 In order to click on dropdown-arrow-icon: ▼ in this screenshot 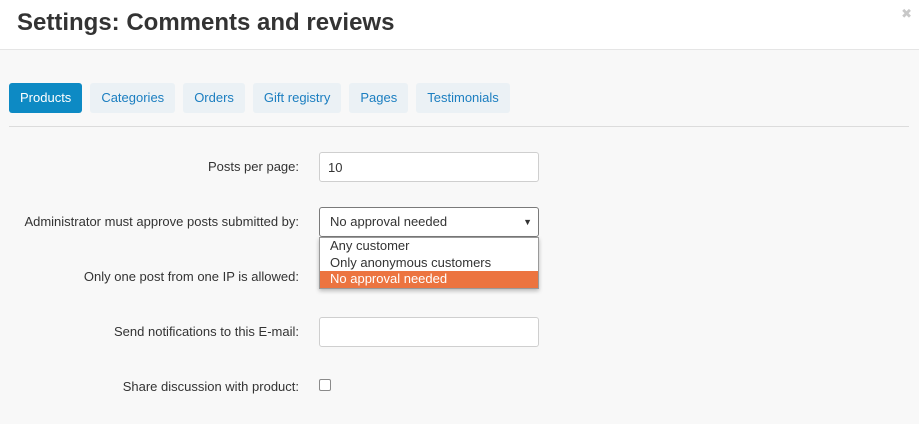, I will do `click(527, 222)`.